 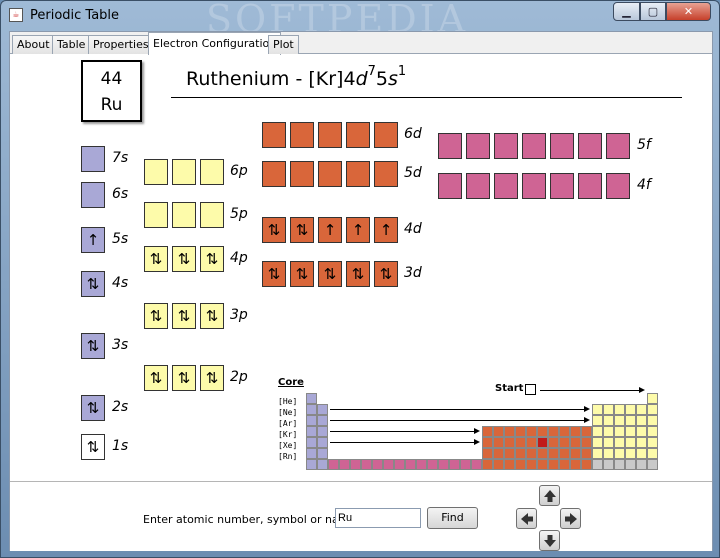 What do you see at coordinates (184, 215) in the screenshot?
I see `orbital-box-5p` at bounding box center [184, 215].